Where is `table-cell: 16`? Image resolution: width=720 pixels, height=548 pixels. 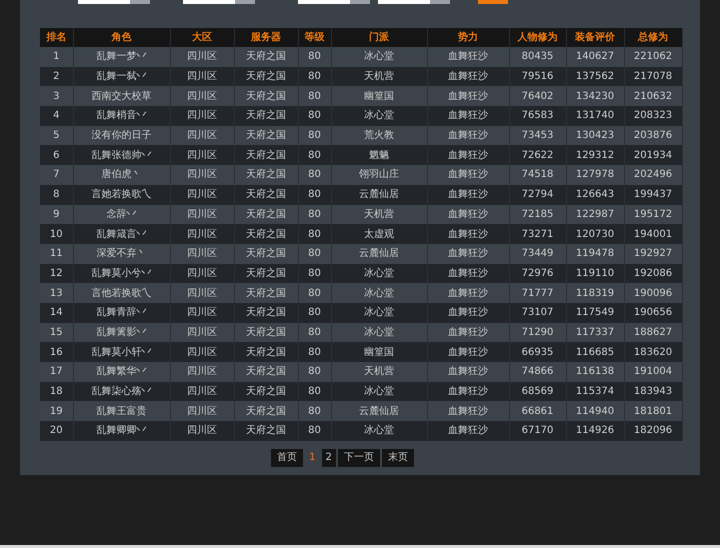
table-cell: 16 is located at coordinates (56, 352).